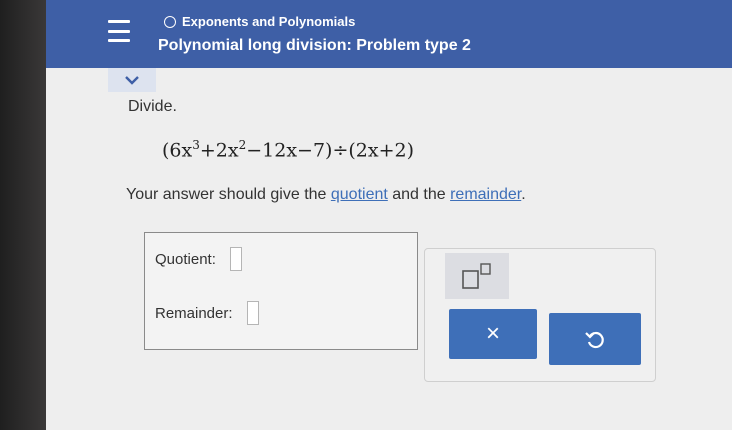 Image resolution: width=732 pixels, height=430 pixels. What do you see at coordinates (119, 31) in the screenshot?
I see `menu-icon` at bounding box center [119, 31].